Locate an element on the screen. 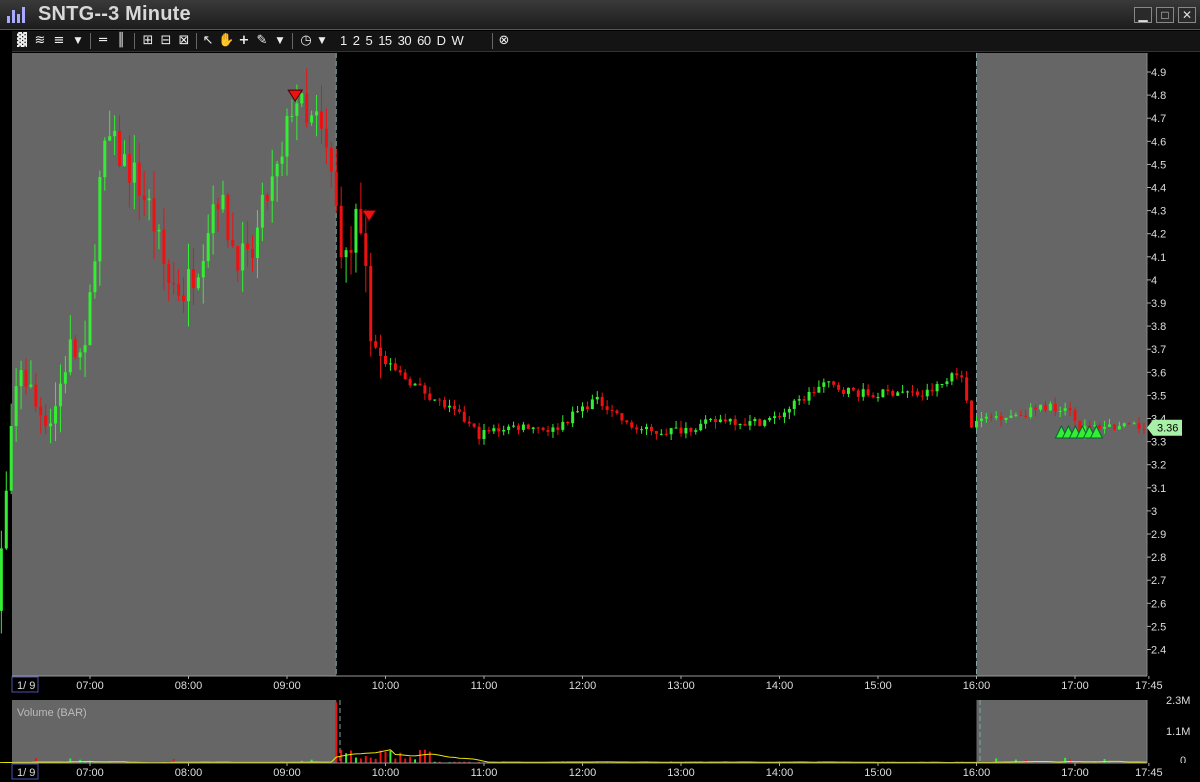 Image resolution: width=1200 pixels, height=782 pixels. price-tick-label: 3.8 is located at coordinates (1158, 327).